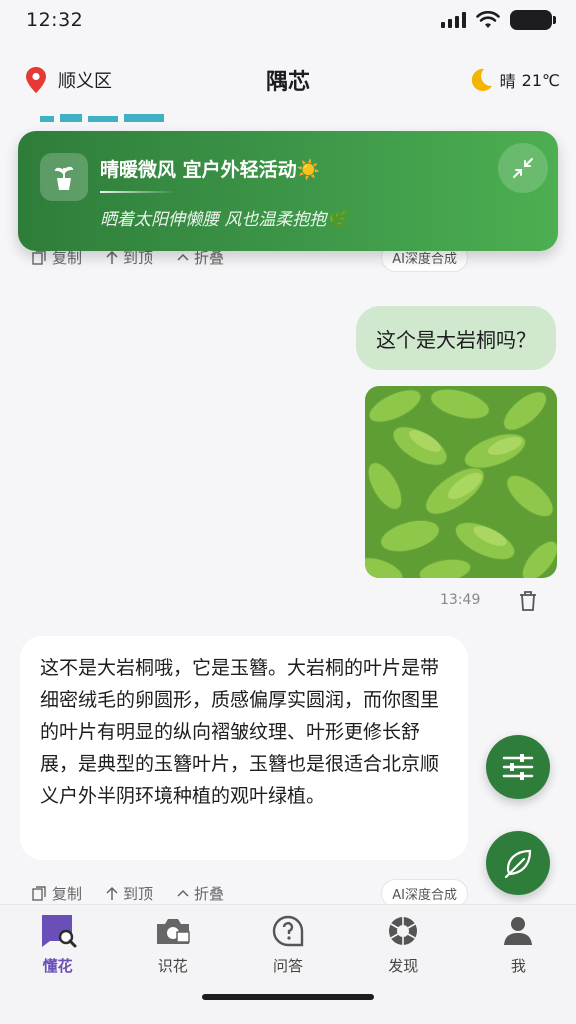  Describe the element at coordinates (210, 170) in the screenshot. I see `banner-title: 晴暖微风 宜户外轻活动☀️` at that location.